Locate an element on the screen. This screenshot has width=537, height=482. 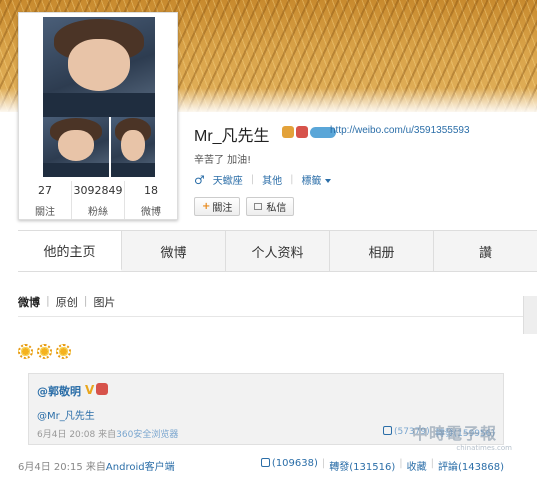
quote-author-link: @郭敬明 is located at coordinates (59, 391).